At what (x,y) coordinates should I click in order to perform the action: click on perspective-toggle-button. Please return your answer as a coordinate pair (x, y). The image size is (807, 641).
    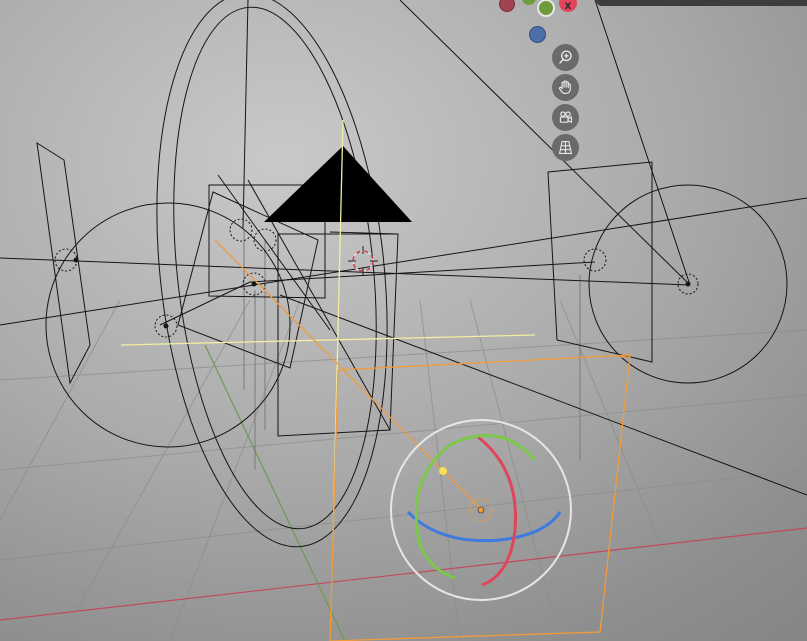
    Looking at the image, I should click on (565, 147).